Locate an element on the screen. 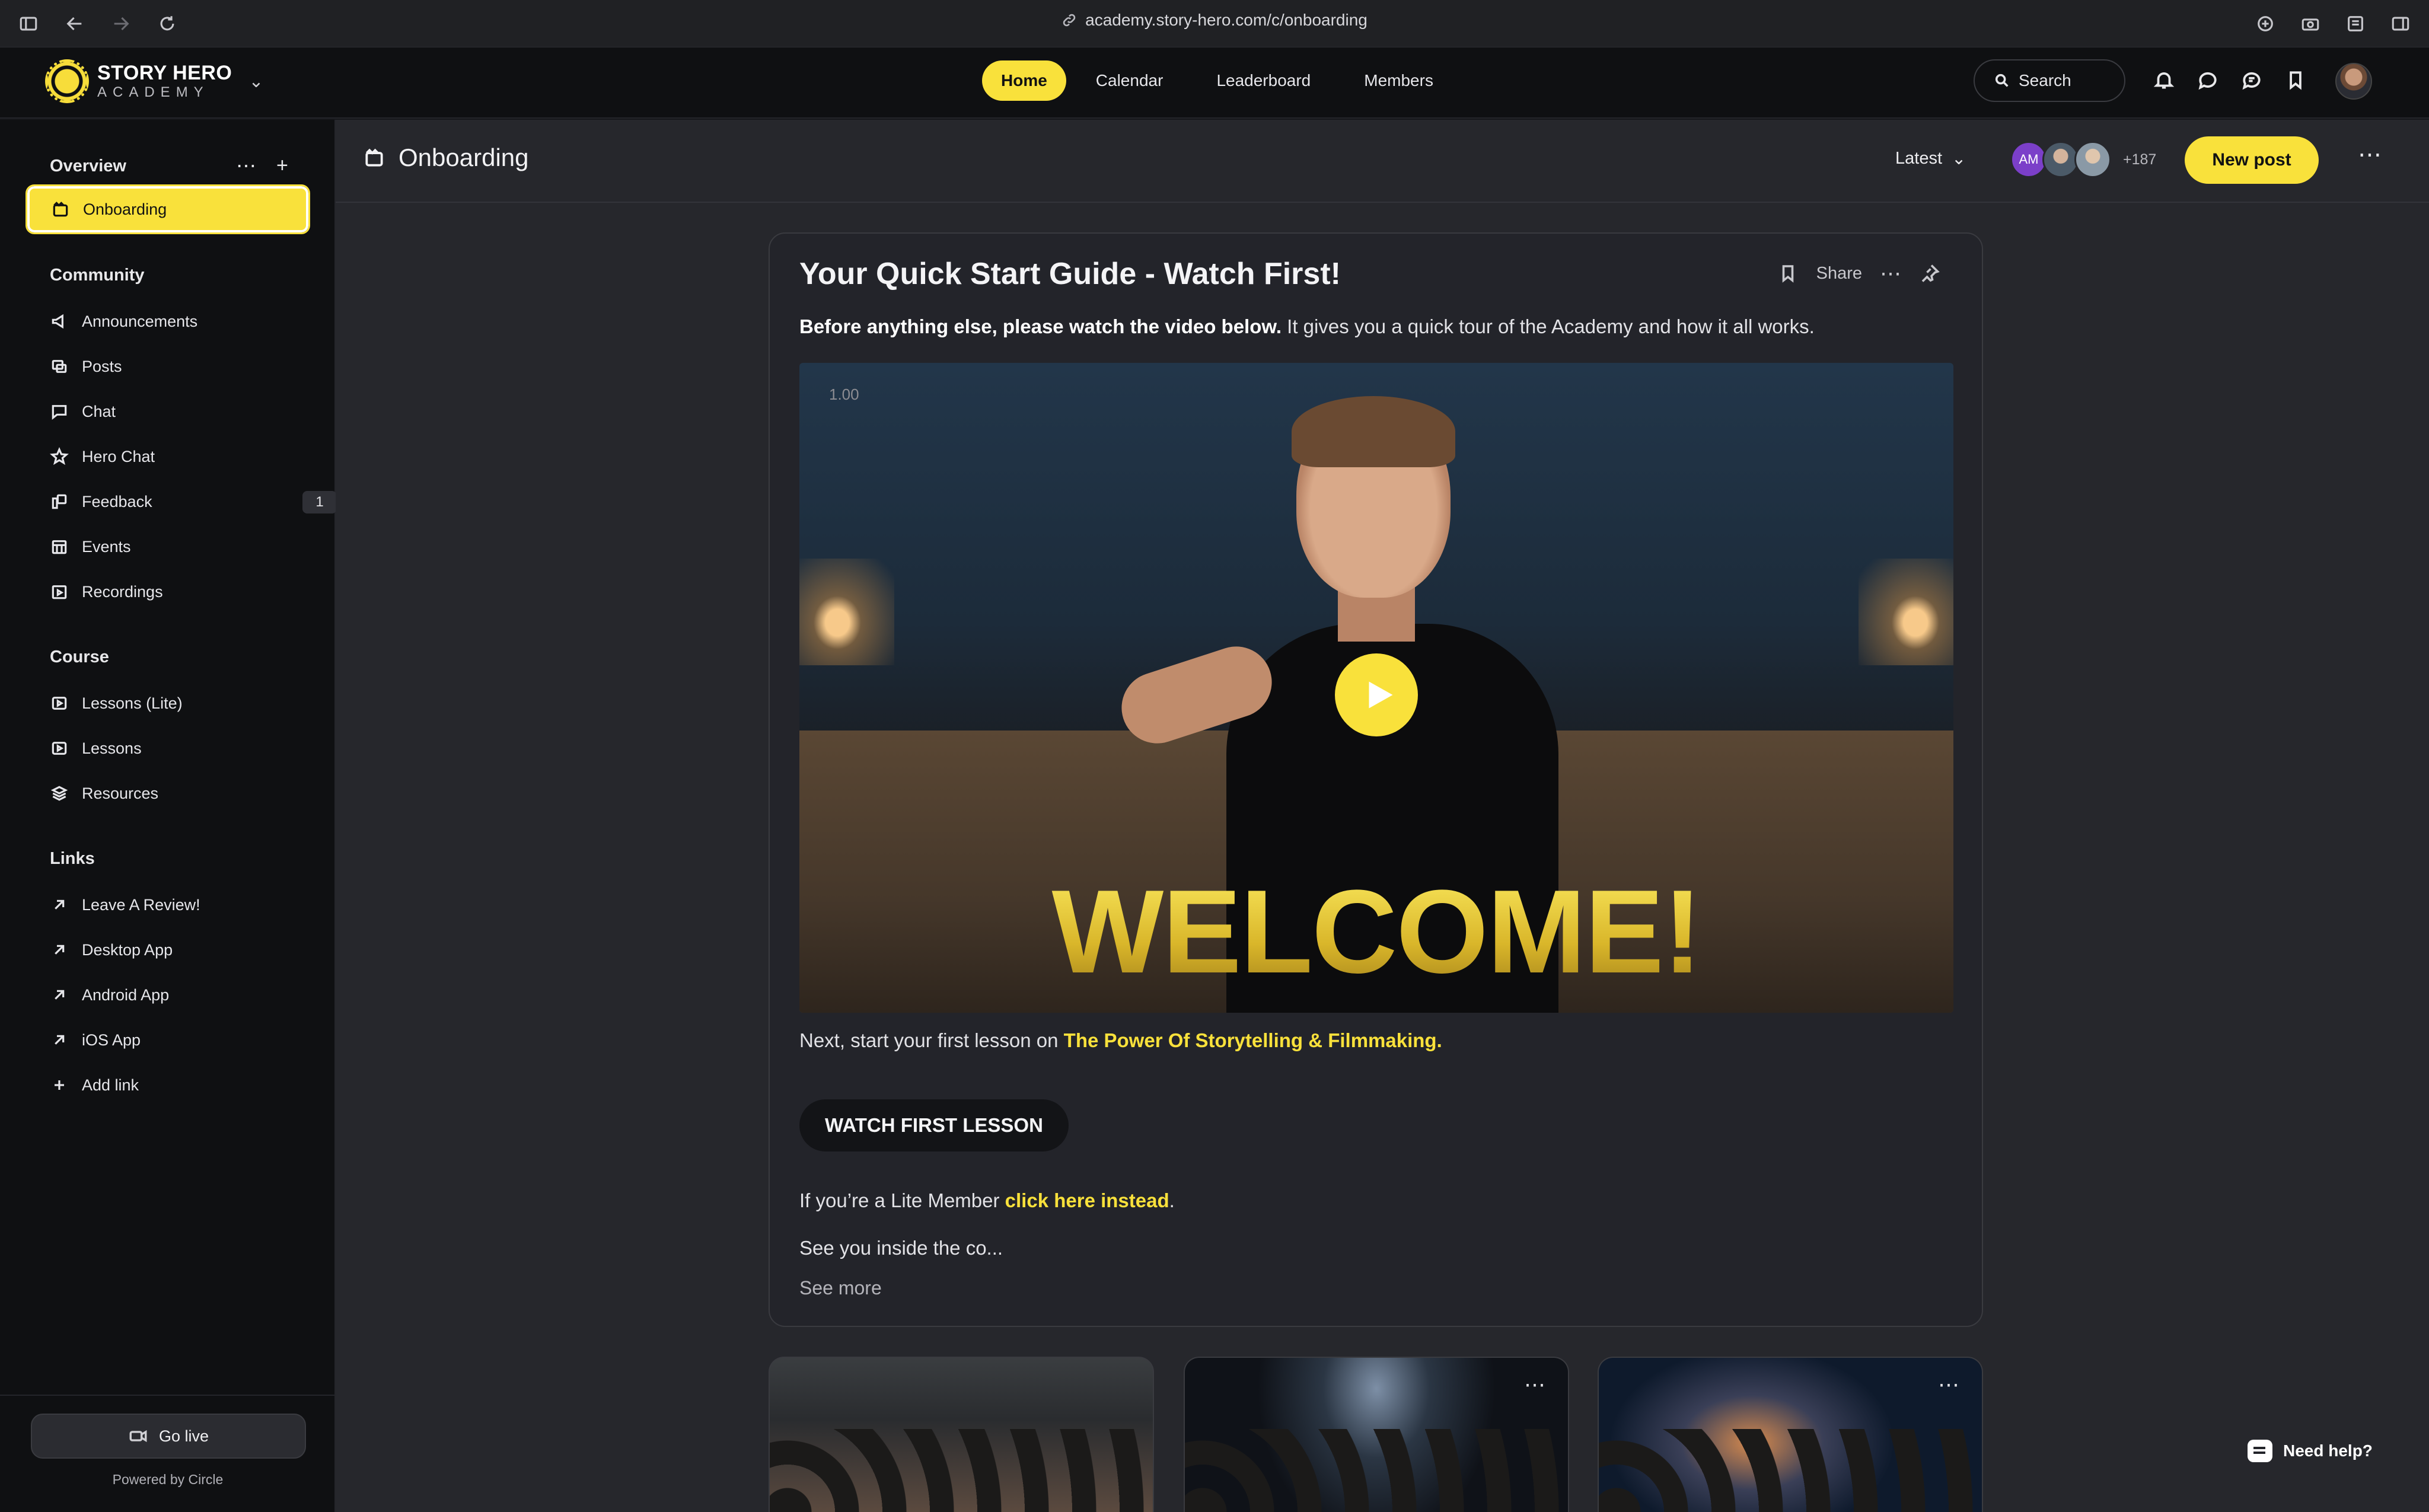 This screenshot has height=1512, width=2429. chat-icon is located at coordinates (59, 412).